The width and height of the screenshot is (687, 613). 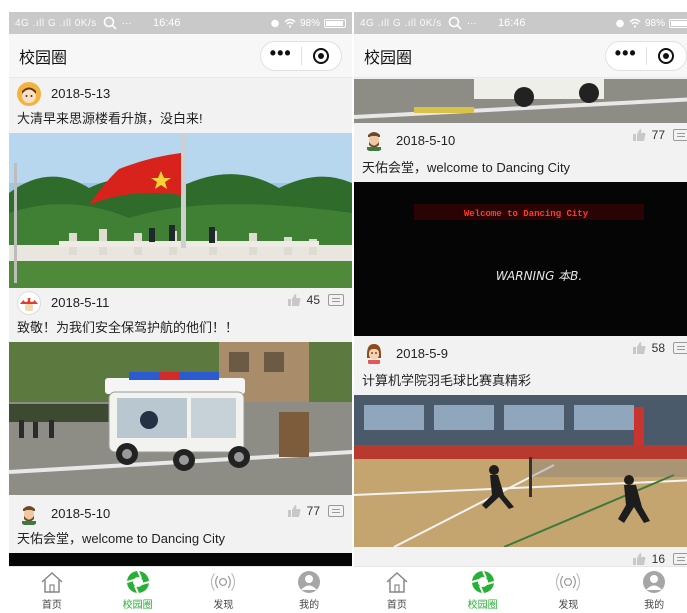 I want to click on mushroom-avatar-icon, so click(x=29, y=304).